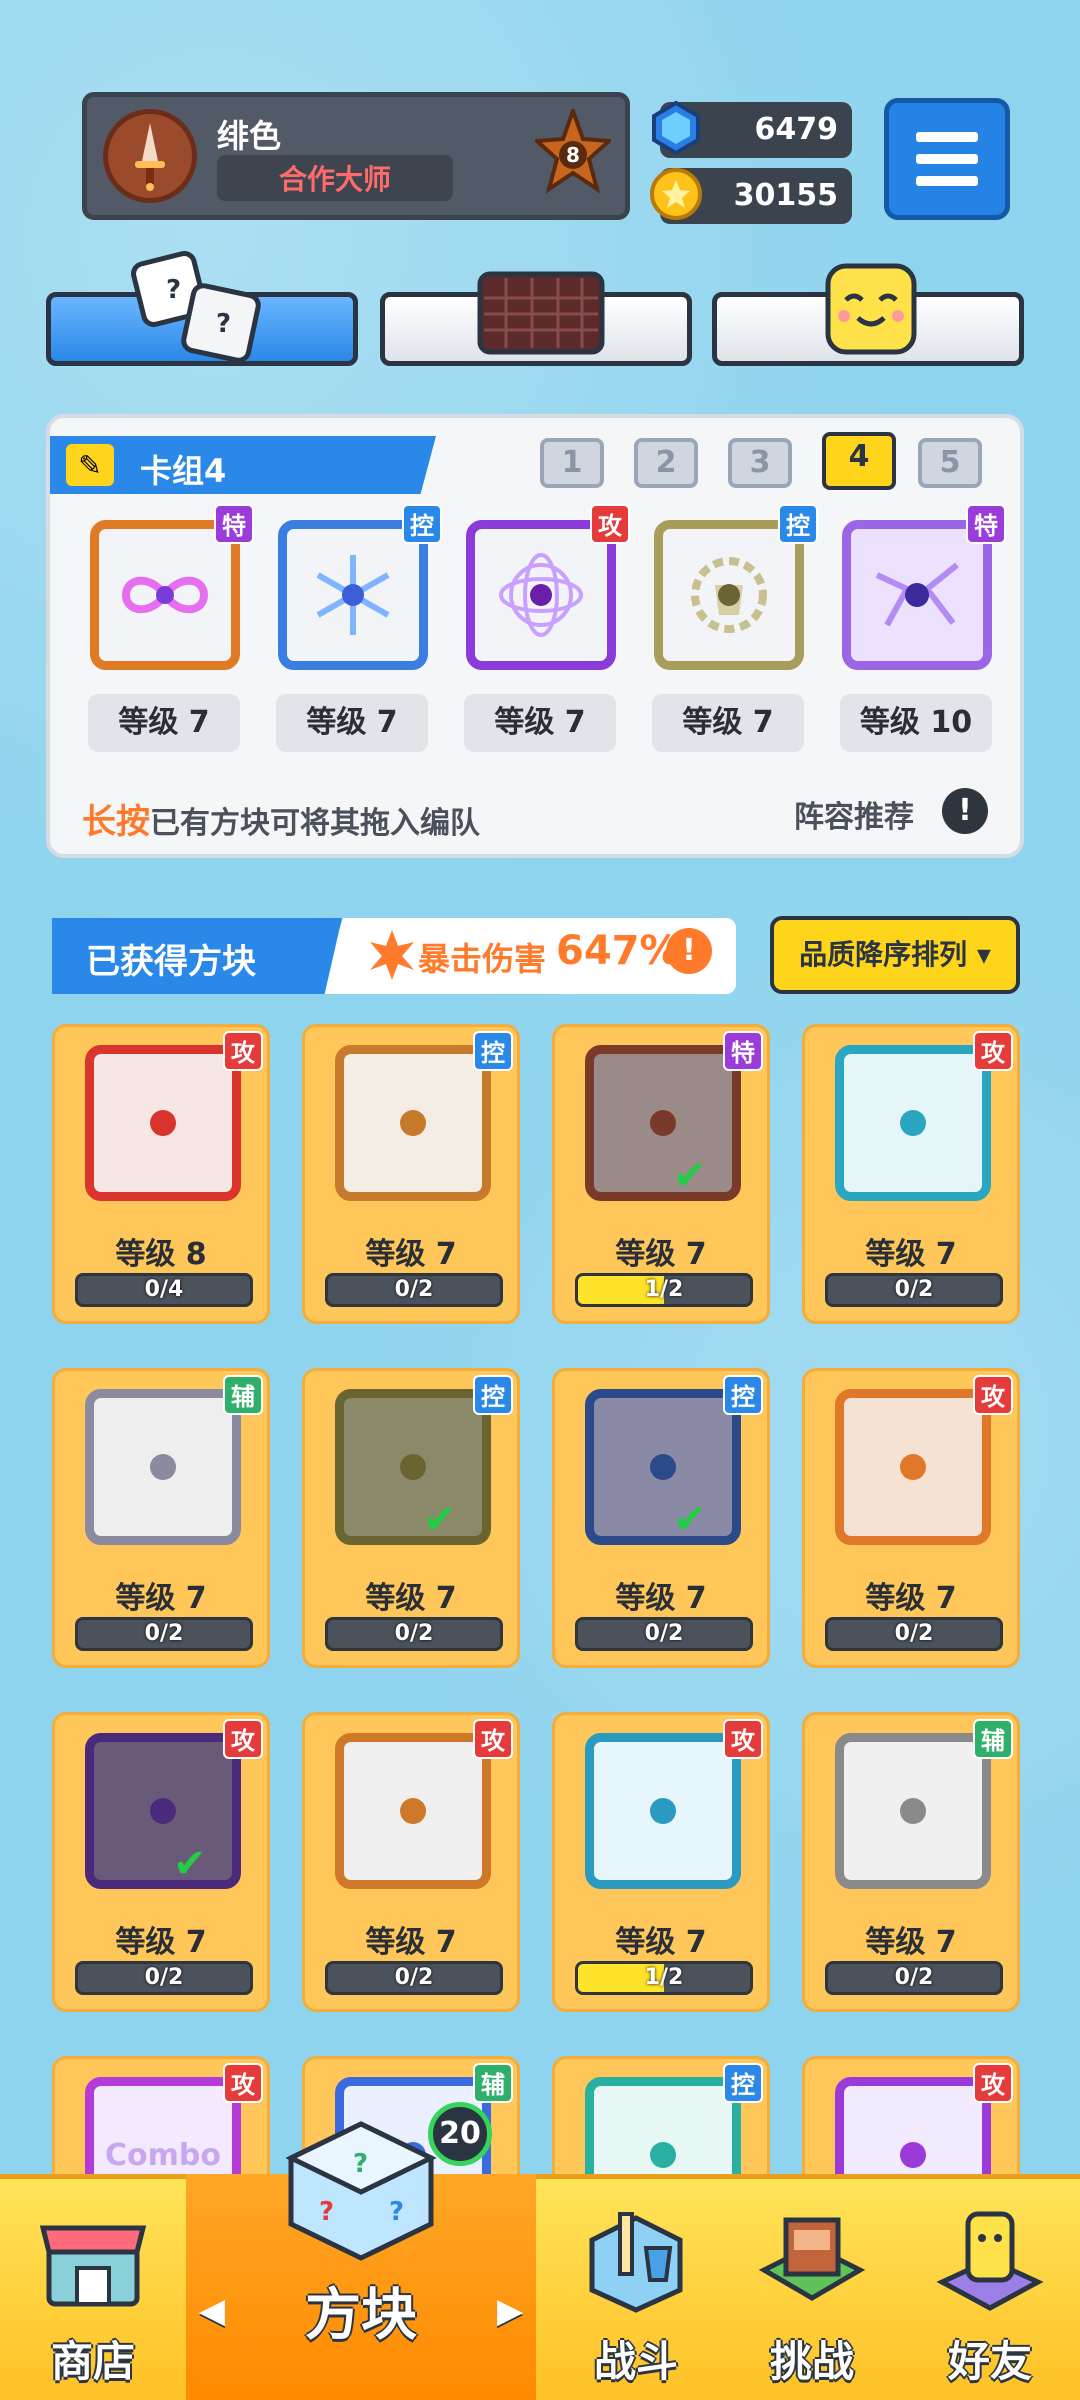  What do you see at coordinates (735, 592) in the screenshot?
I see `deck-tile-4: 控` at bounding box center [735, 592].